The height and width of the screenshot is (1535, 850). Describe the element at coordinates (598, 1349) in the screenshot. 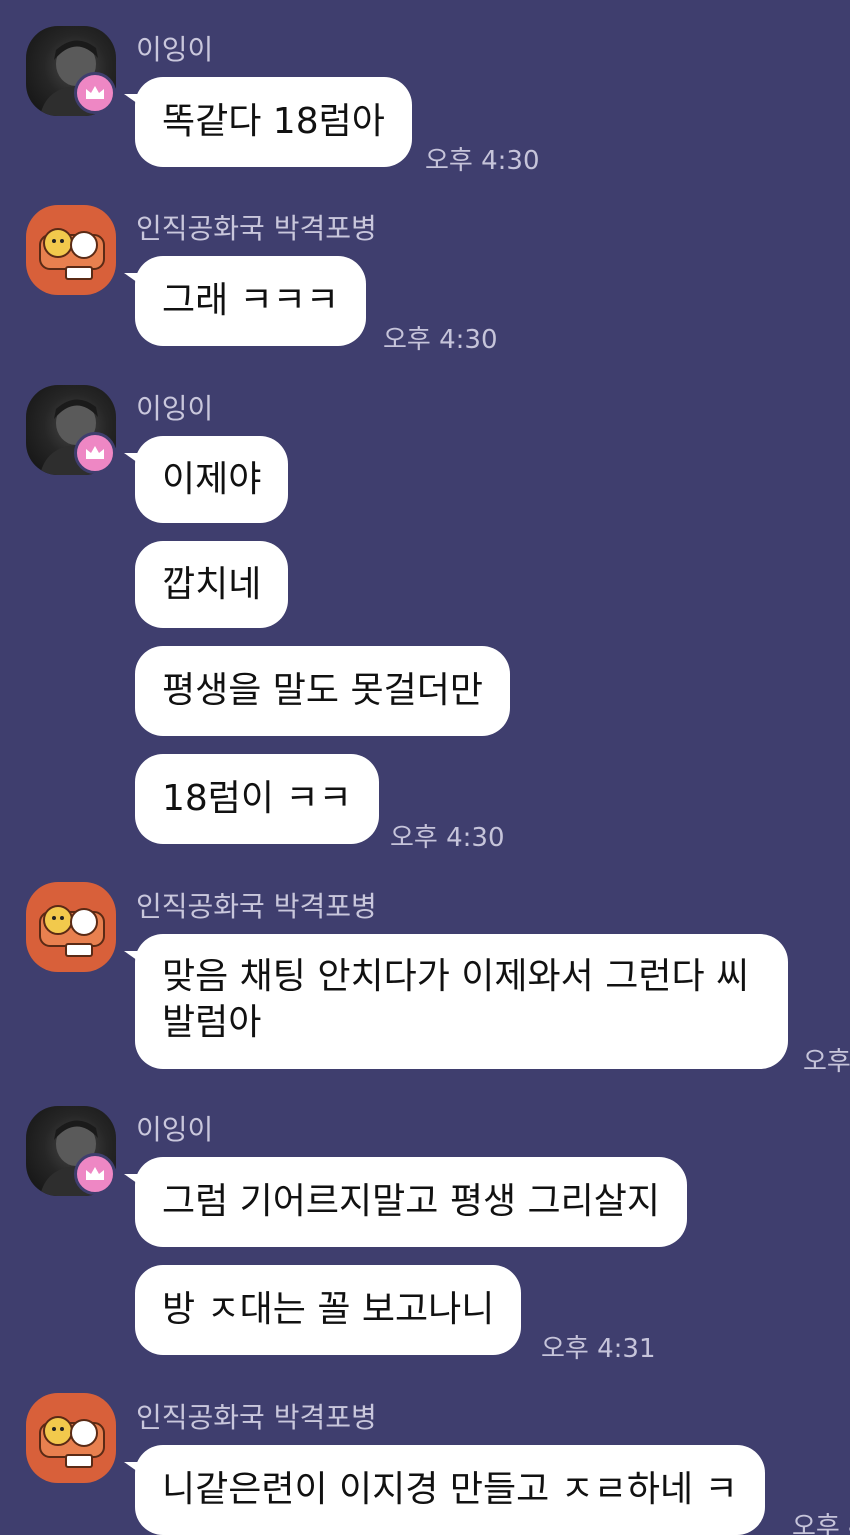

I see `message-time: 오후 4:31` at that location.